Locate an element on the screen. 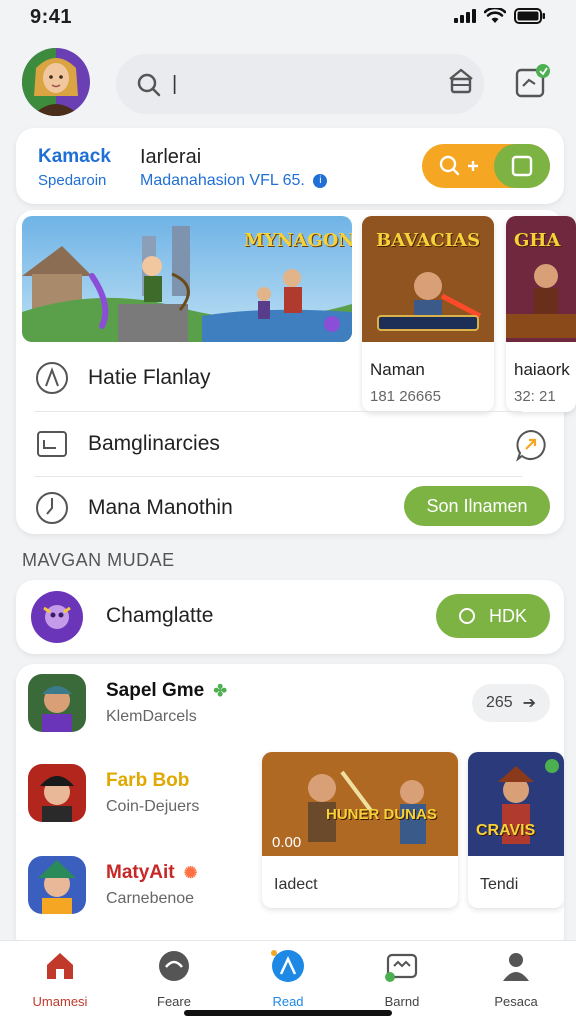 The width and height of the screenshot is (576, 1024). frame-icon is located at coordinates (52, 444).